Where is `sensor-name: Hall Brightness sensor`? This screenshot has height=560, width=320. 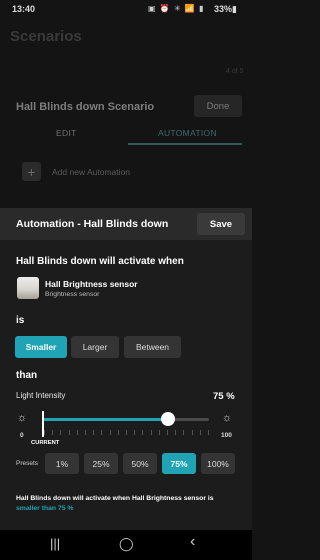
sensor-name: Hall Brightness sensor is located at coordinates (91, 284).